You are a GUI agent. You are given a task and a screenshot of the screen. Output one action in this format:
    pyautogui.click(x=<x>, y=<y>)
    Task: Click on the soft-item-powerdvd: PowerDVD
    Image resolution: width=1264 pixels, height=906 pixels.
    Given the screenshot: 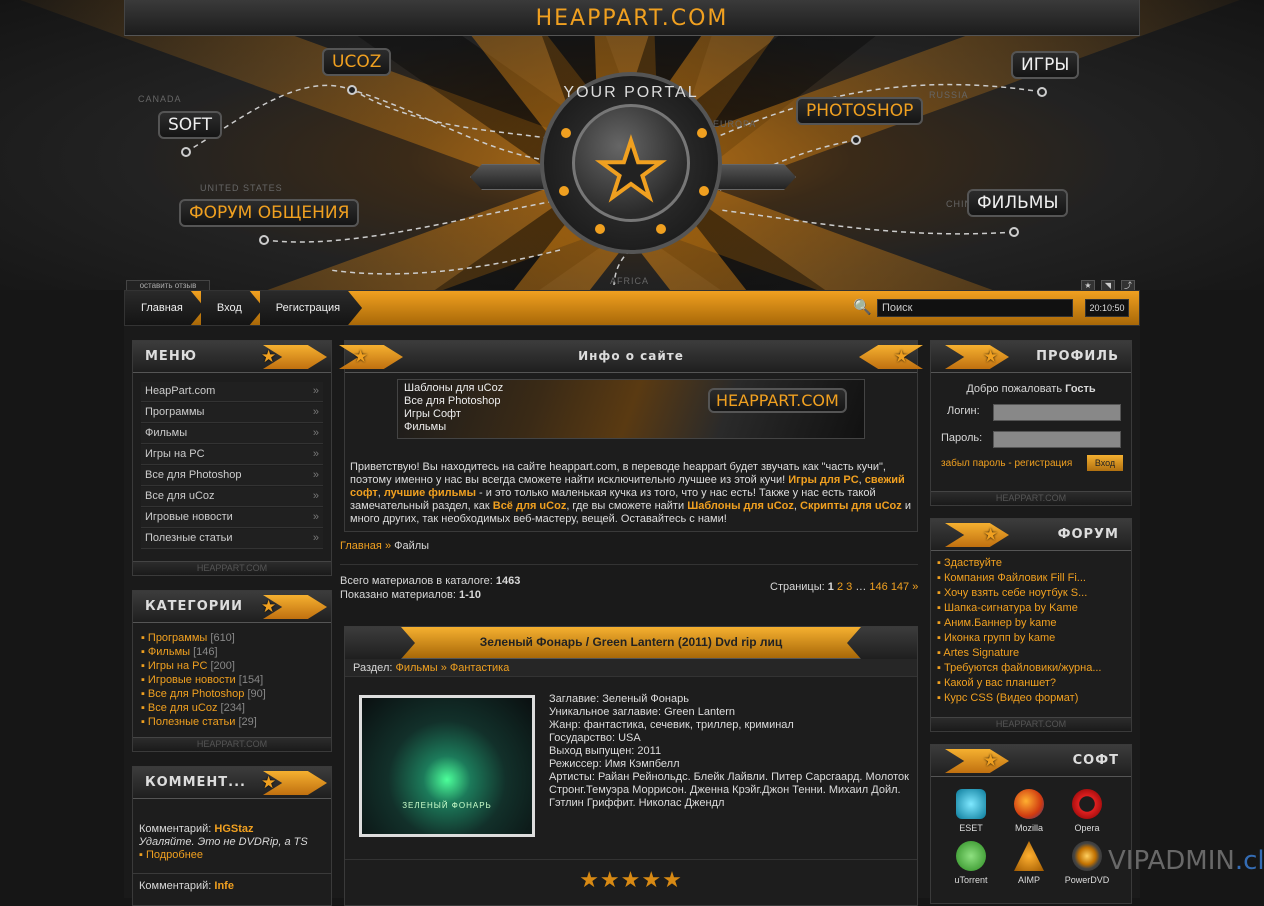 What is the action you would take?
    pyautogui.click(x=1087, y=863)
    